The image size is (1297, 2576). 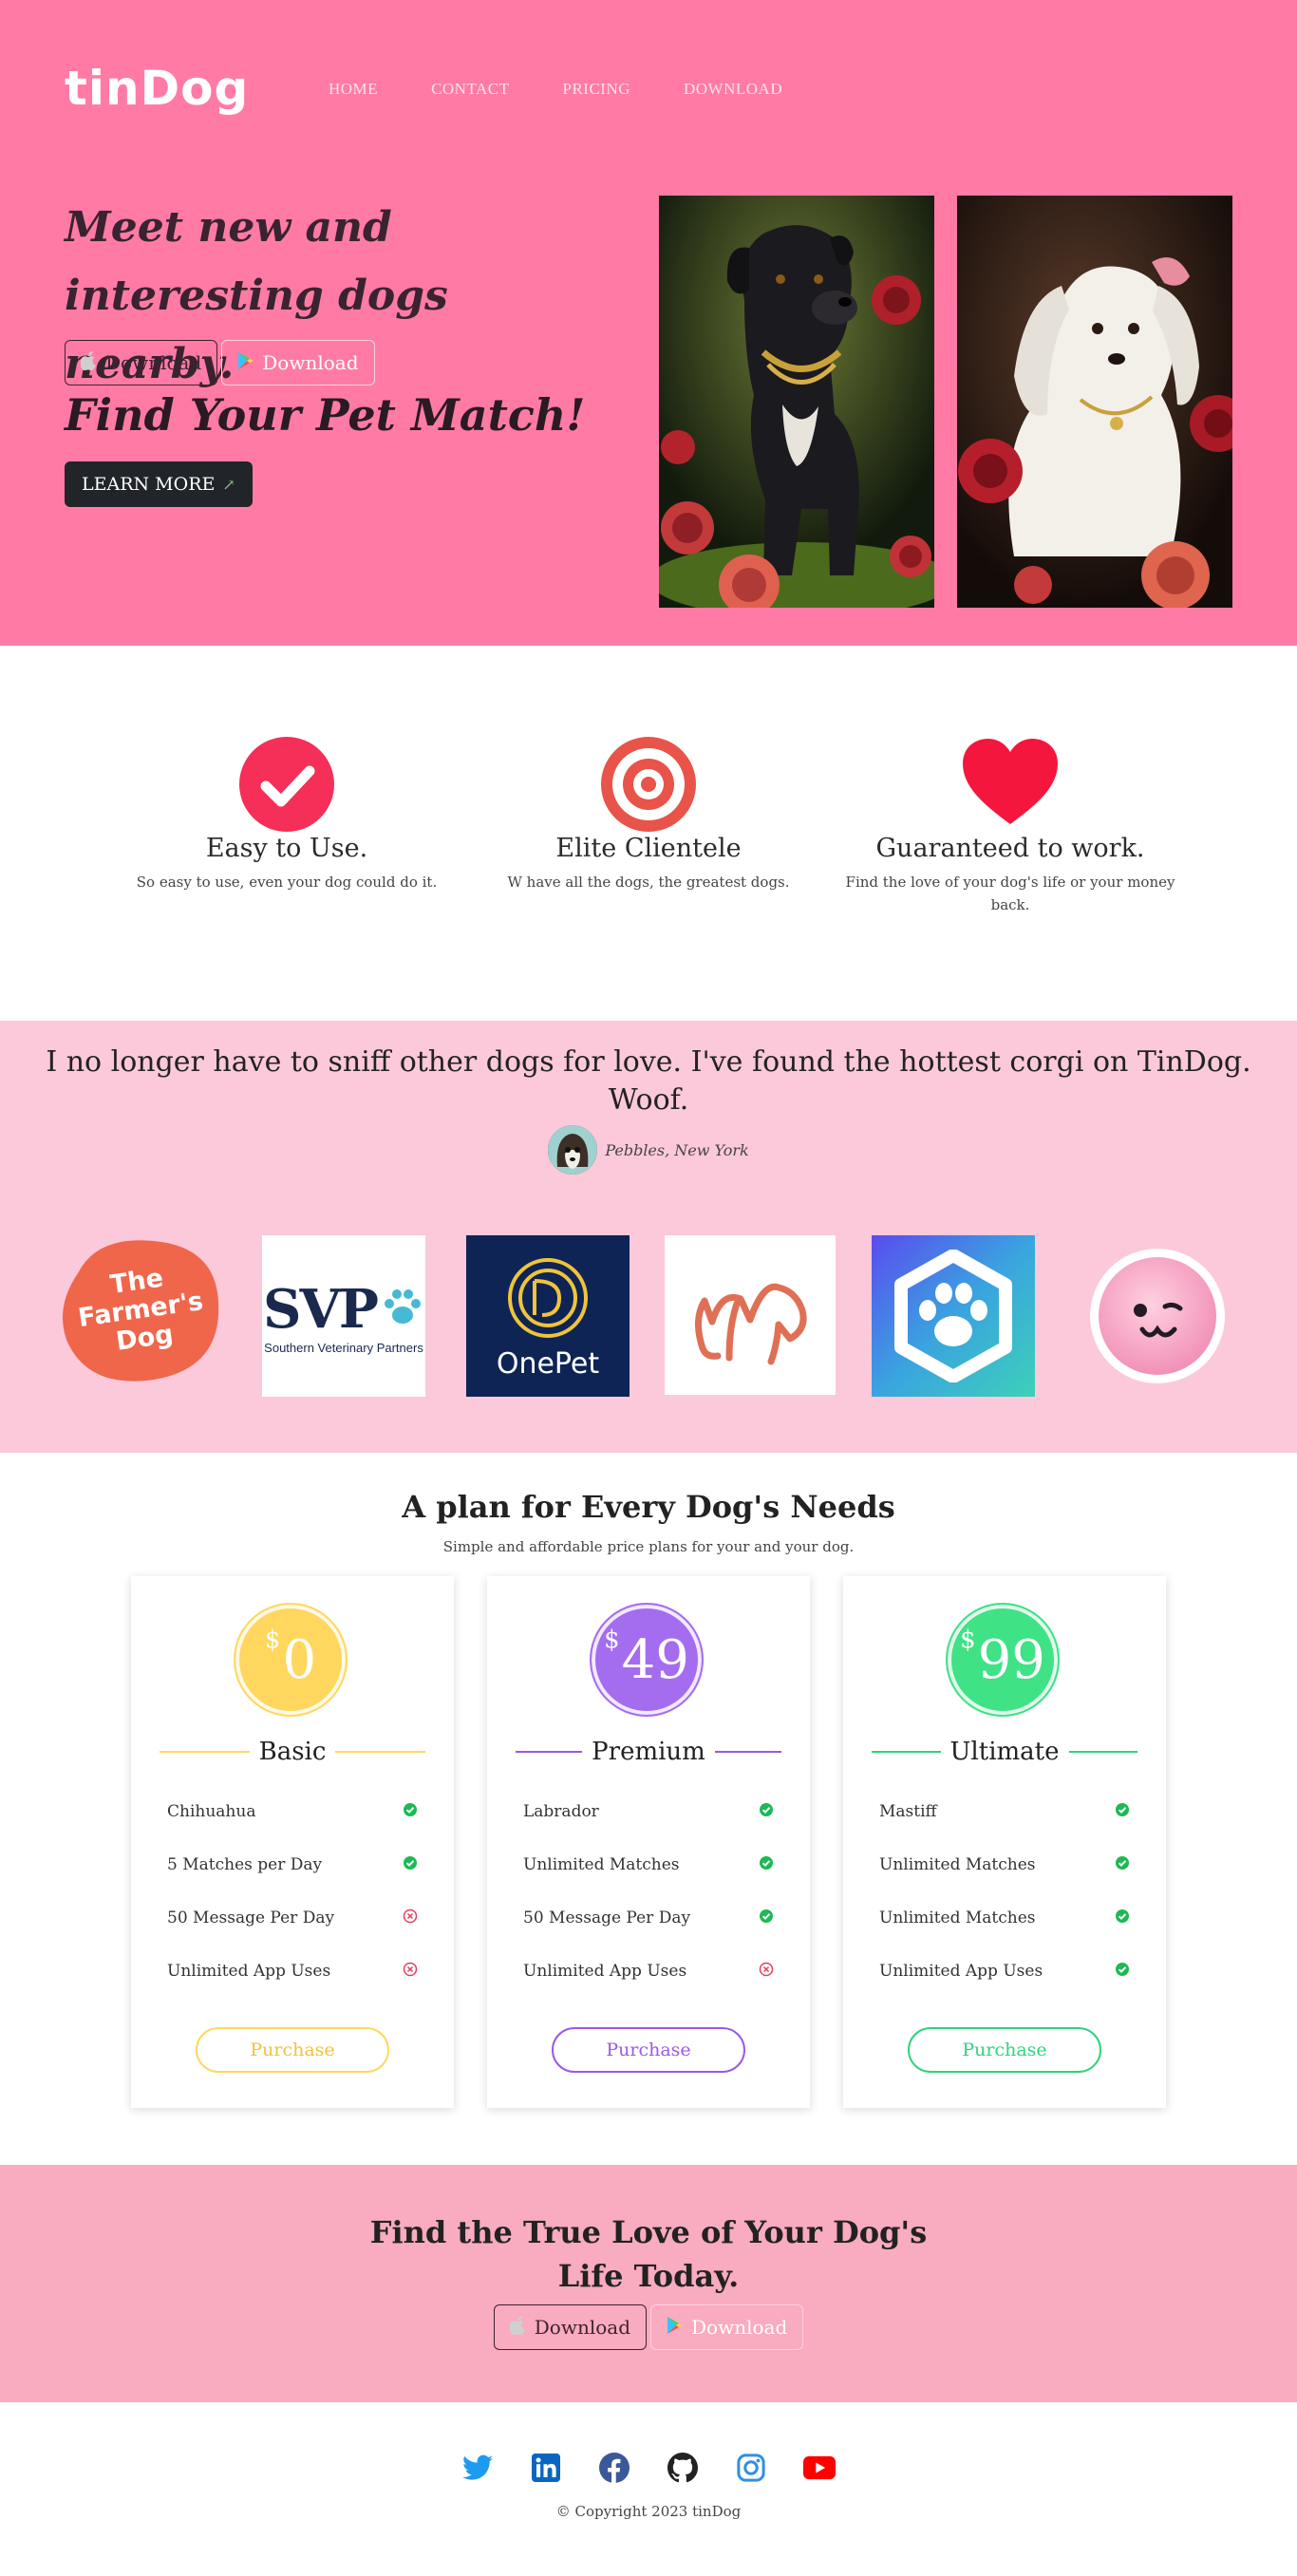 I want to click on purchase-ultimate-button: Purchase, so click(x=1004, y=2050).